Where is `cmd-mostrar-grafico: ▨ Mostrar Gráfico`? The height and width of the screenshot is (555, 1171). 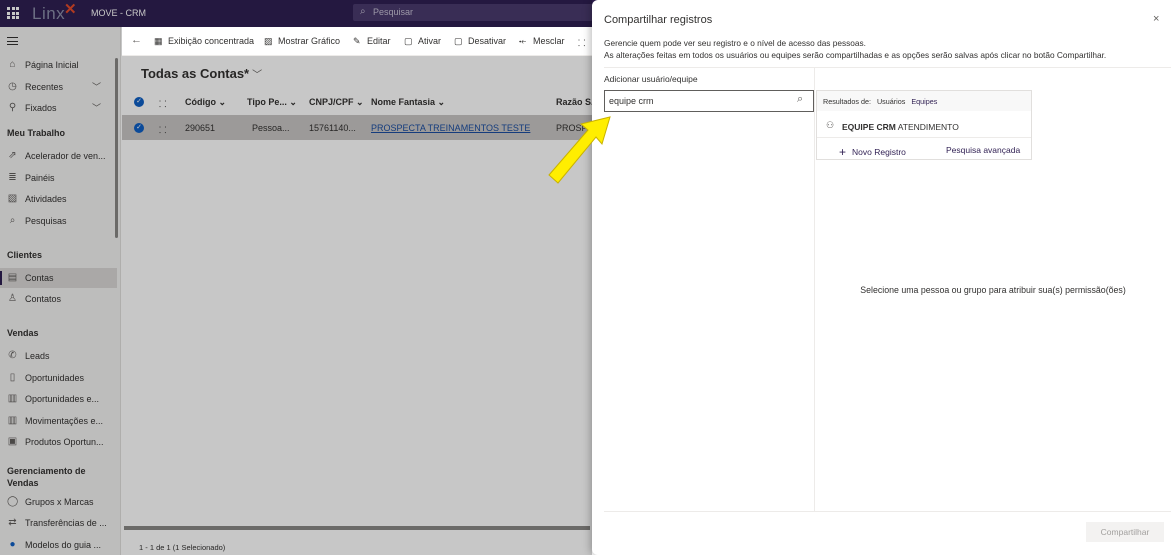
cmd-mostrar-grafico: ▨ Mostrar Gráfico is located at coordinates (302, 41).